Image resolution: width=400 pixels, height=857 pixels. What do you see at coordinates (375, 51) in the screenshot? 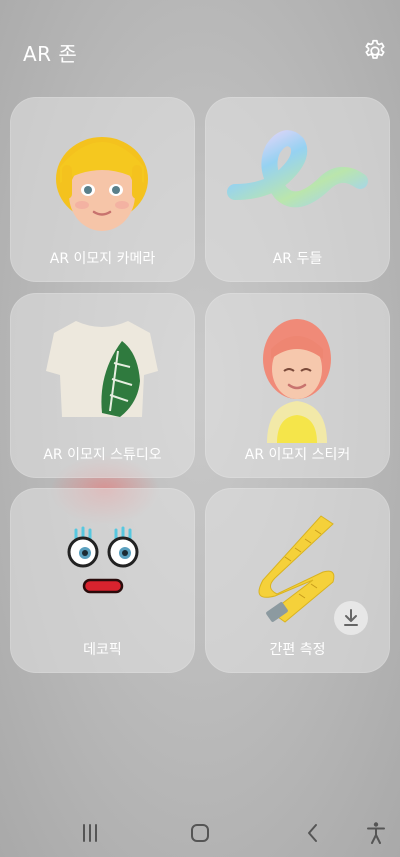
I see `gear-icon` at bounding box center [375, 51].